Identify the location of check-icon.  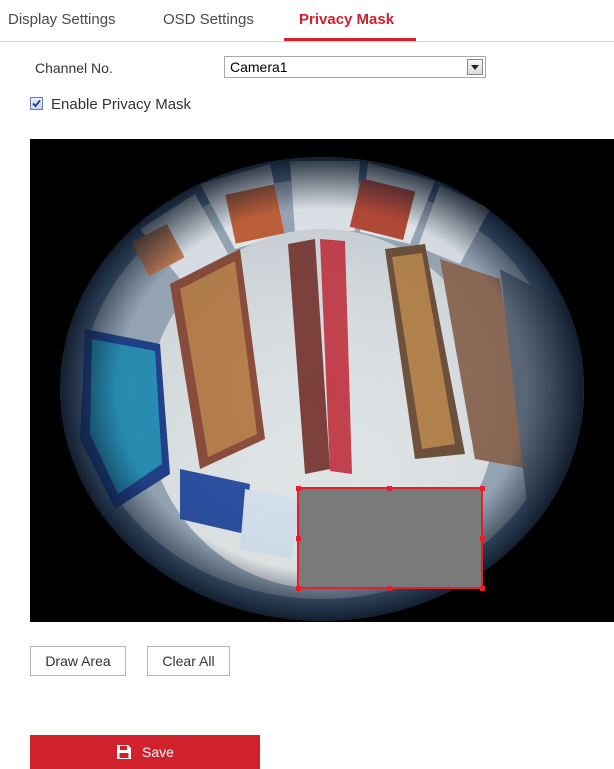
(36, 103).